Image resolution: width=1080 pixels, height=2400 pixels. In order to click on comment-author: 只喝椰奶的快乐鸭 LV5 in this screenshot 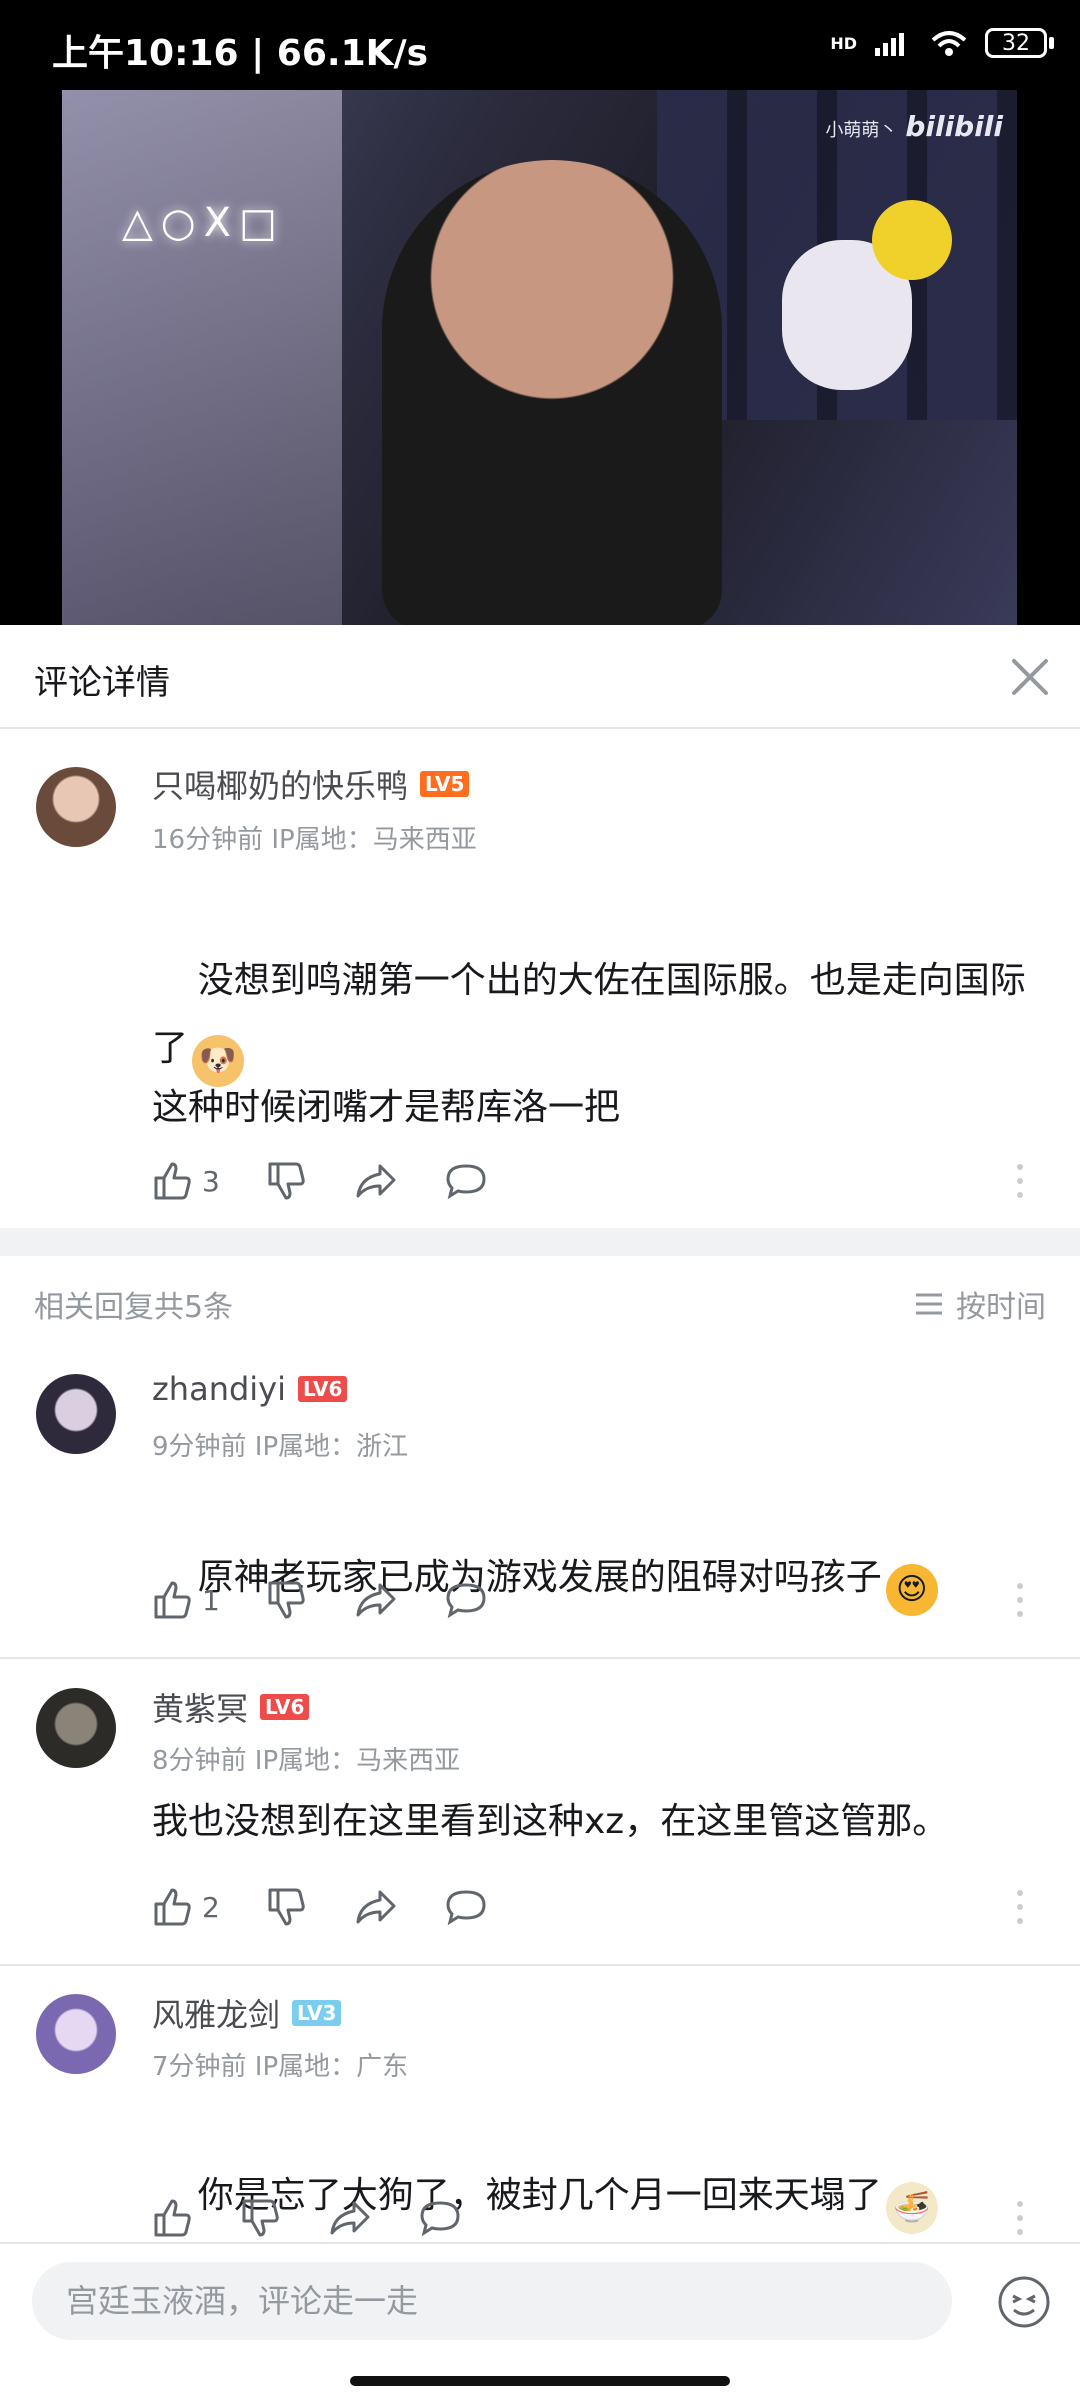, I will do `click(311, 784)`.